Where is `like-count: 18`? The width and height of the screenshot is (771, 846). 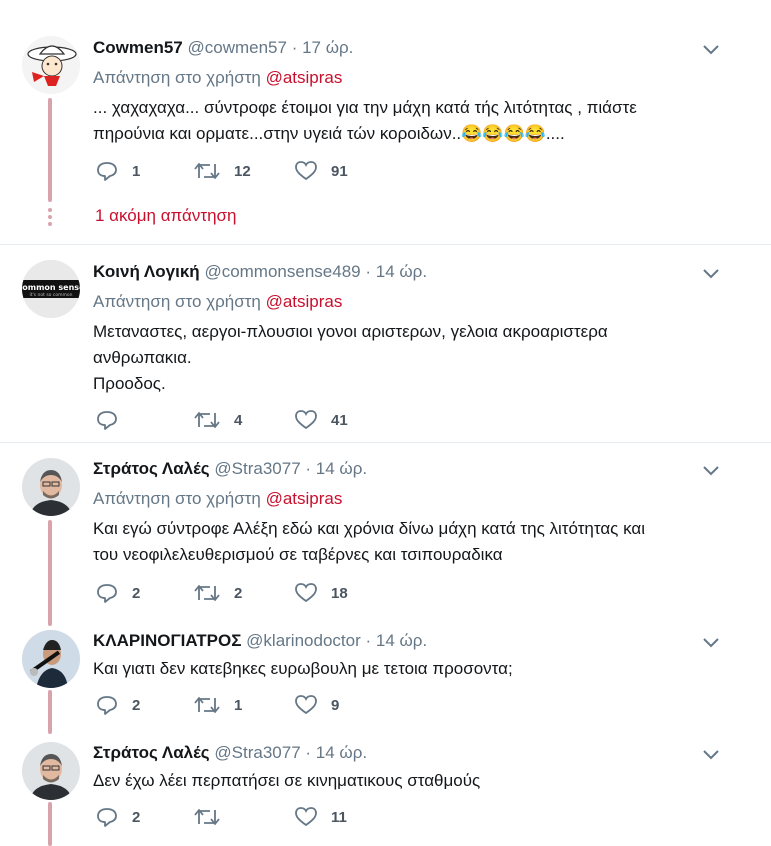 like-count: 18 is located at coordinates (339, 593).